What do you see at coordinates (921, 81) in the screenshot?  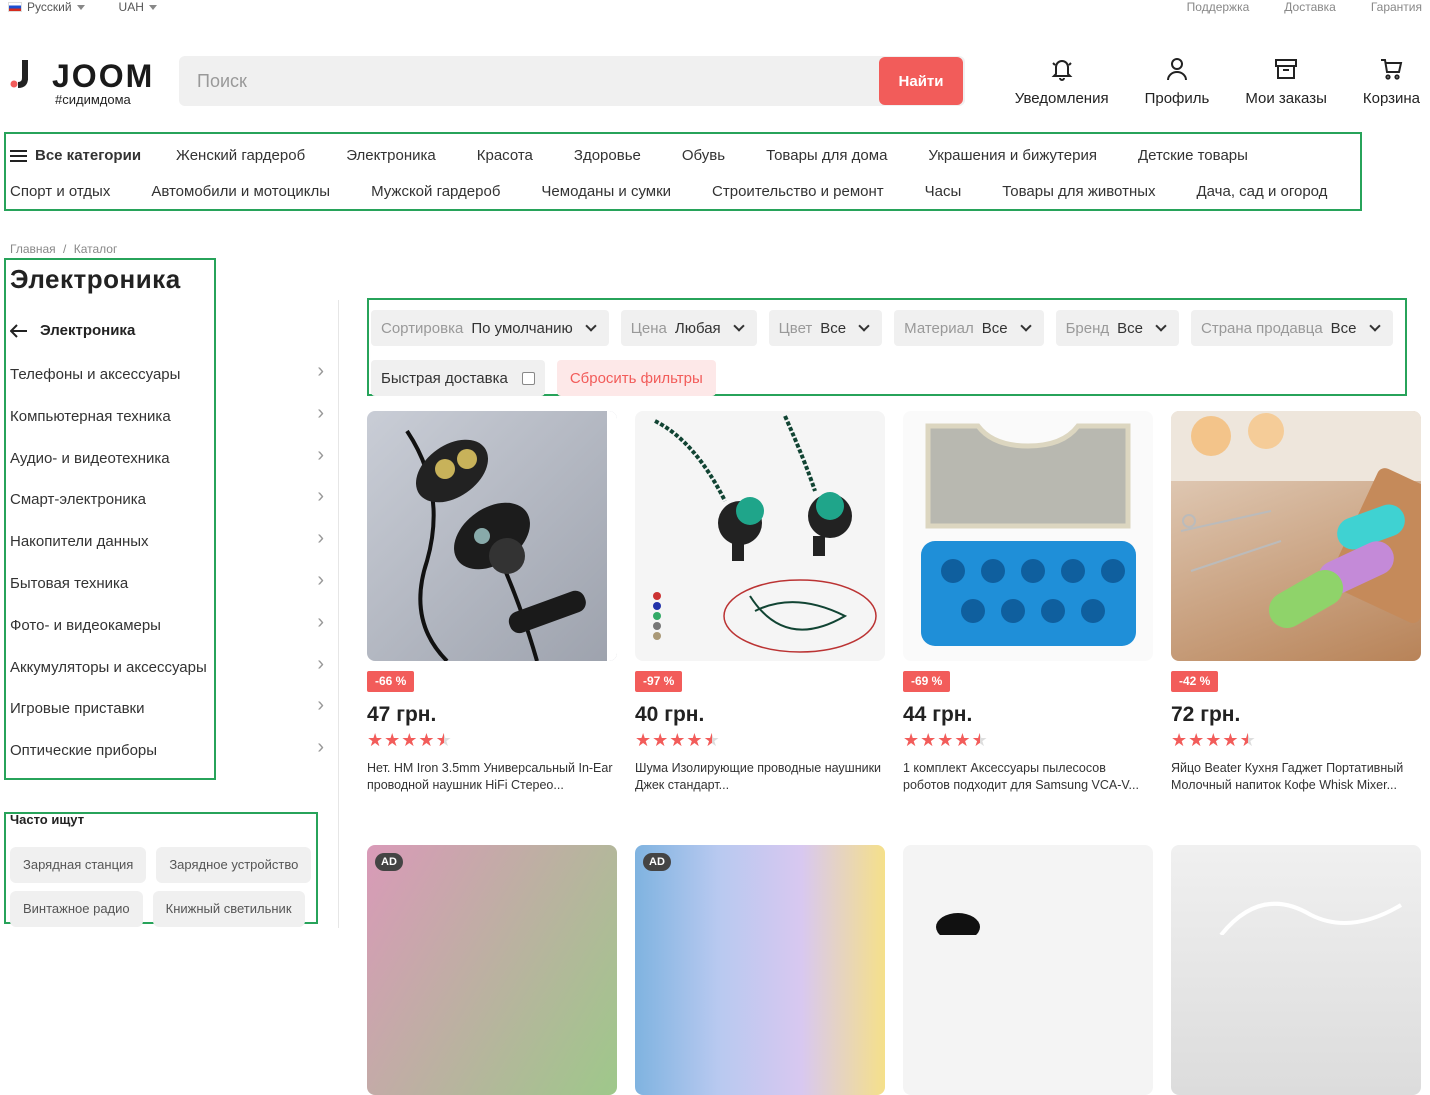 I see `search-button: Найти` at bounding box center [921, 81].